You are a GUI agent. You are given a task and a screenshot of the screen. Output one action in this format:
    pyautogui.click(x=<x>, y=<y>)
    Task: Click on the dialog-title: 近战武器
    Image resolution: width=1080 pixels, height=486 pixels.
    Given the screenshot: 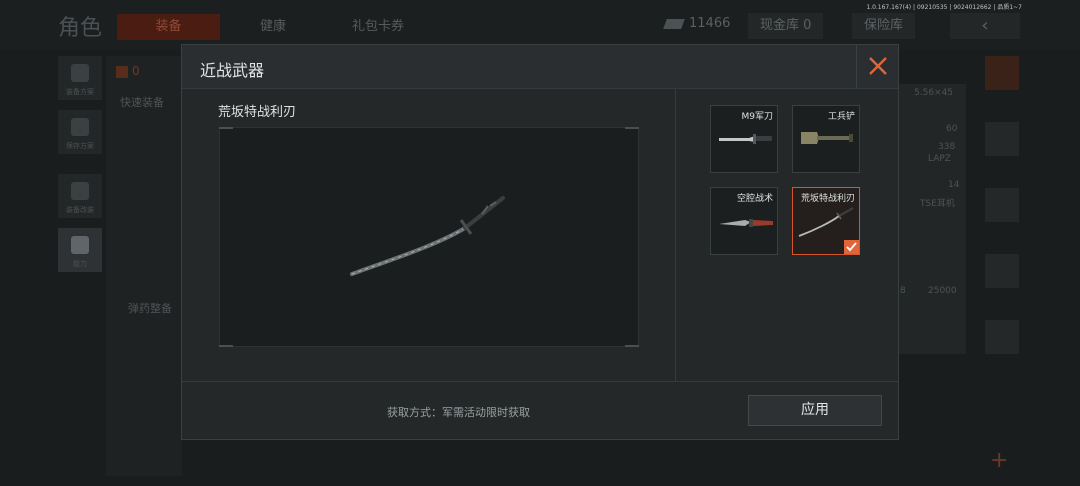 What is the action you would take?
    pyautogui.click(x=232, y=70)
    